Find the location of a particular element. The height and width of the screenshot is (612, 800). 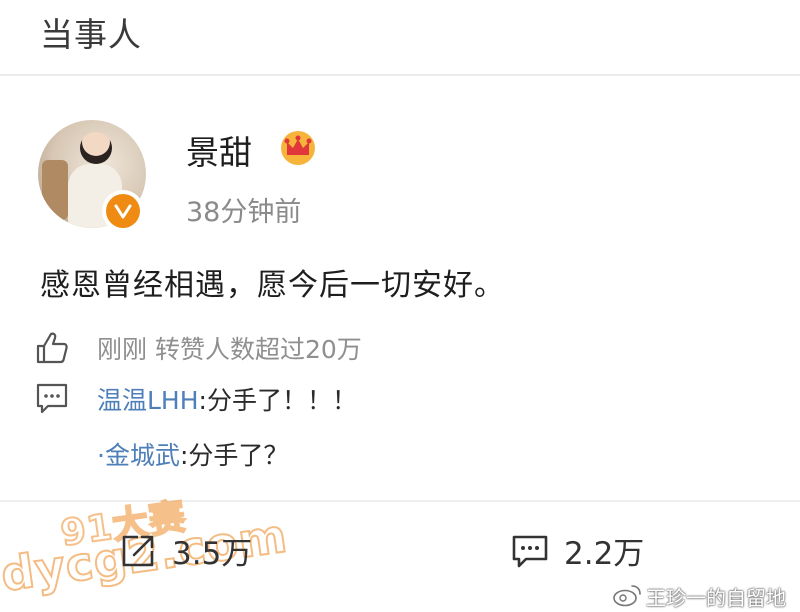

comment-bubble-icon is located at coordinates (530, 551).